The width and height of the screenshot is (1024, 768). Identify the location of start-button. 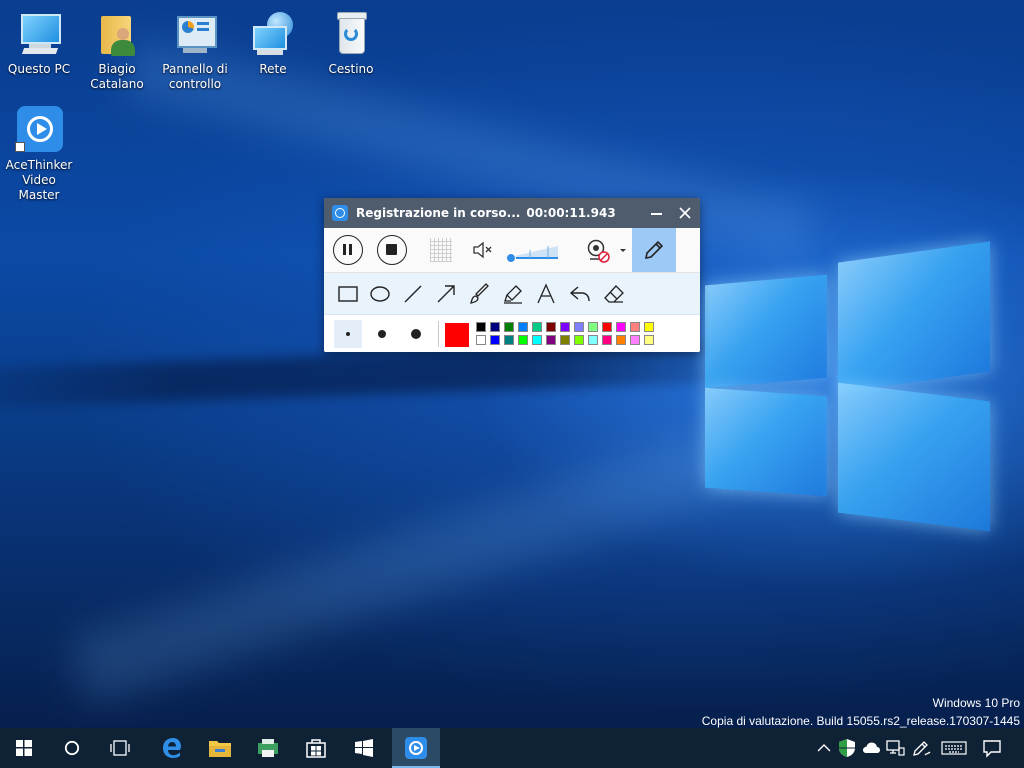
(24, 748).